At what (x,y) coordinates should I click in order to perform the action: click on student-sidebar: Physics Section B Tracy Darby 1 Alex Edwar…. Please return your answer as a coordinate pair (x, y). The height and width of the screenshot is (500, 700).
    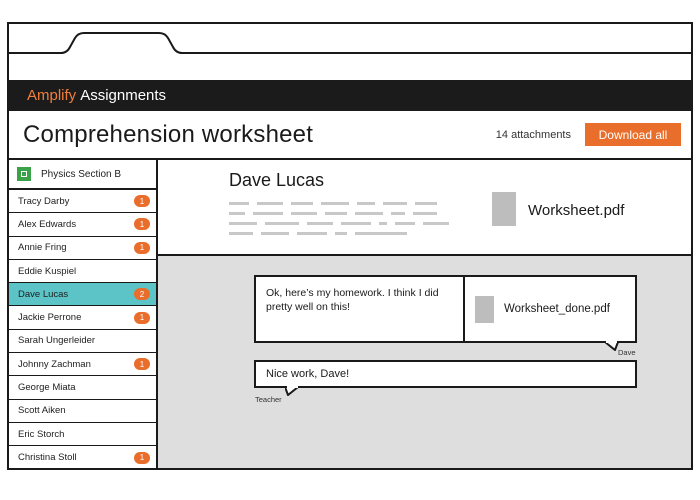
    Looking at the image, I should click on (83, 314).